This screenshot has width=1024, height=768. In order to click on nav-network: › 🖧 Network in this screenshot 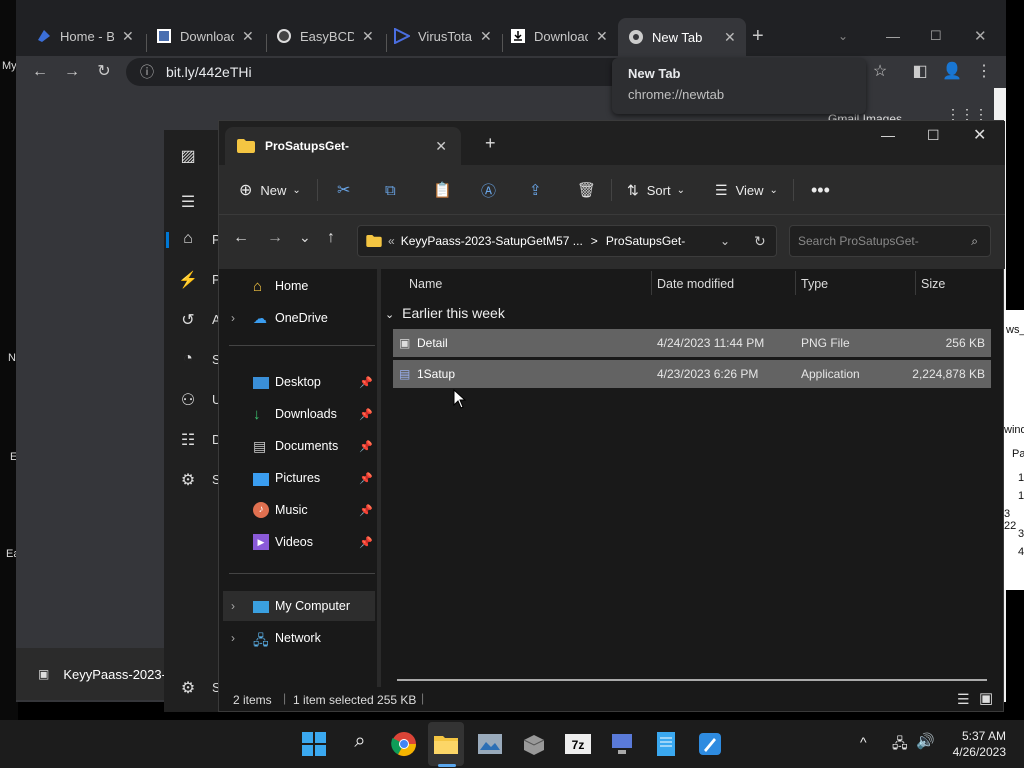, I will do `click(298, 638)`.